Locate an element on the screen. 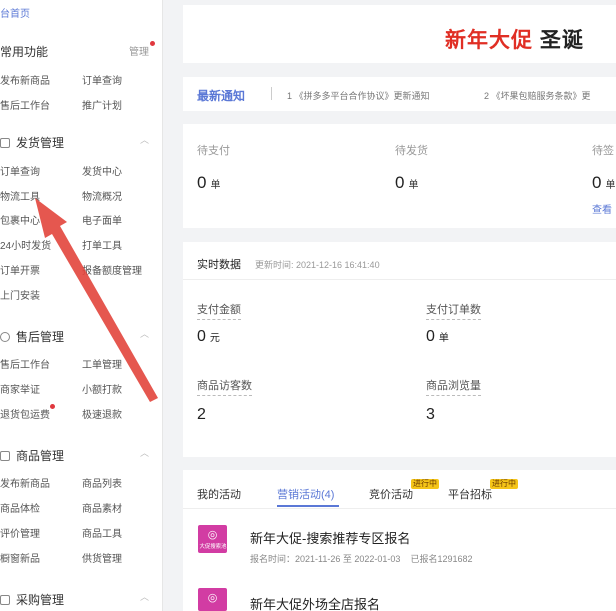 Image resolution: width=616 pixels, height=611 pixels. sidebar-item-small-payment: 小额打款 is located at coordinates (102, 388).